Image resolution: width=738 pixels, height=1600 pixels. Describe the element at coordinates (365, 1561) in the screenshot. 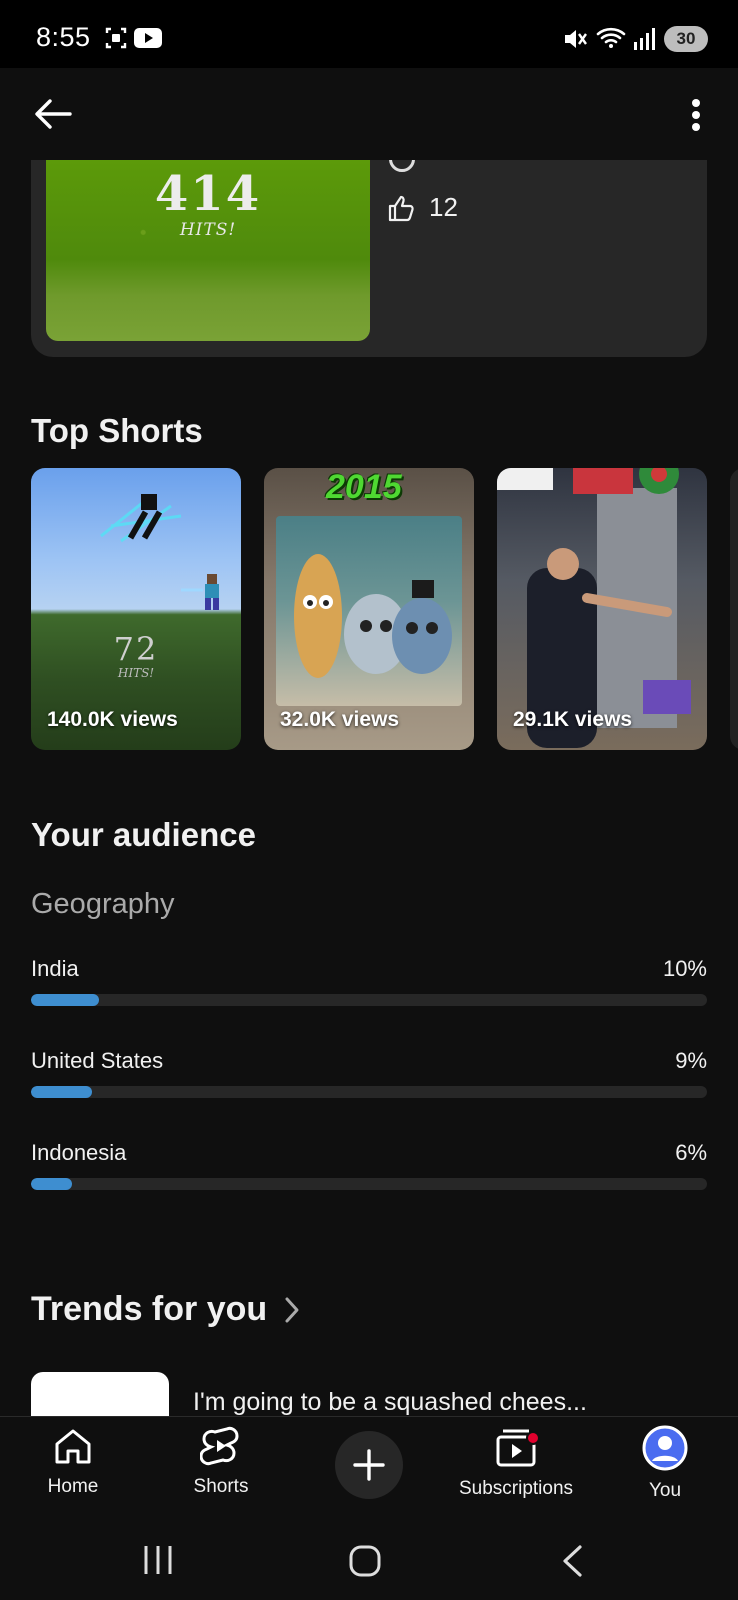

I see `home-circle-icon` at that location.